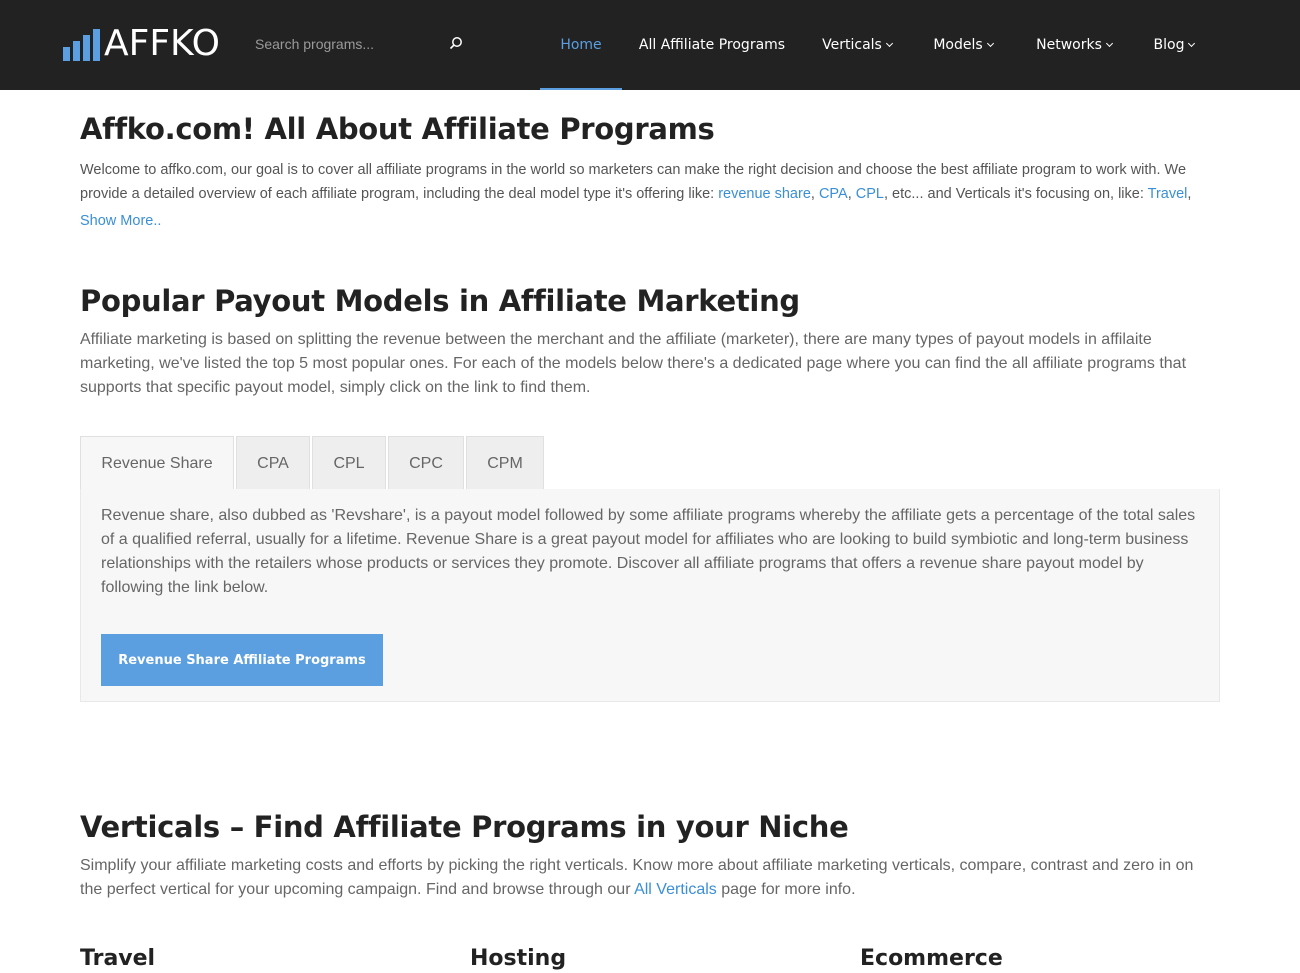  Describe the element at coordinates (1169, 45) in the screenshot. I see `nav-blog-label: Blog` at that location.